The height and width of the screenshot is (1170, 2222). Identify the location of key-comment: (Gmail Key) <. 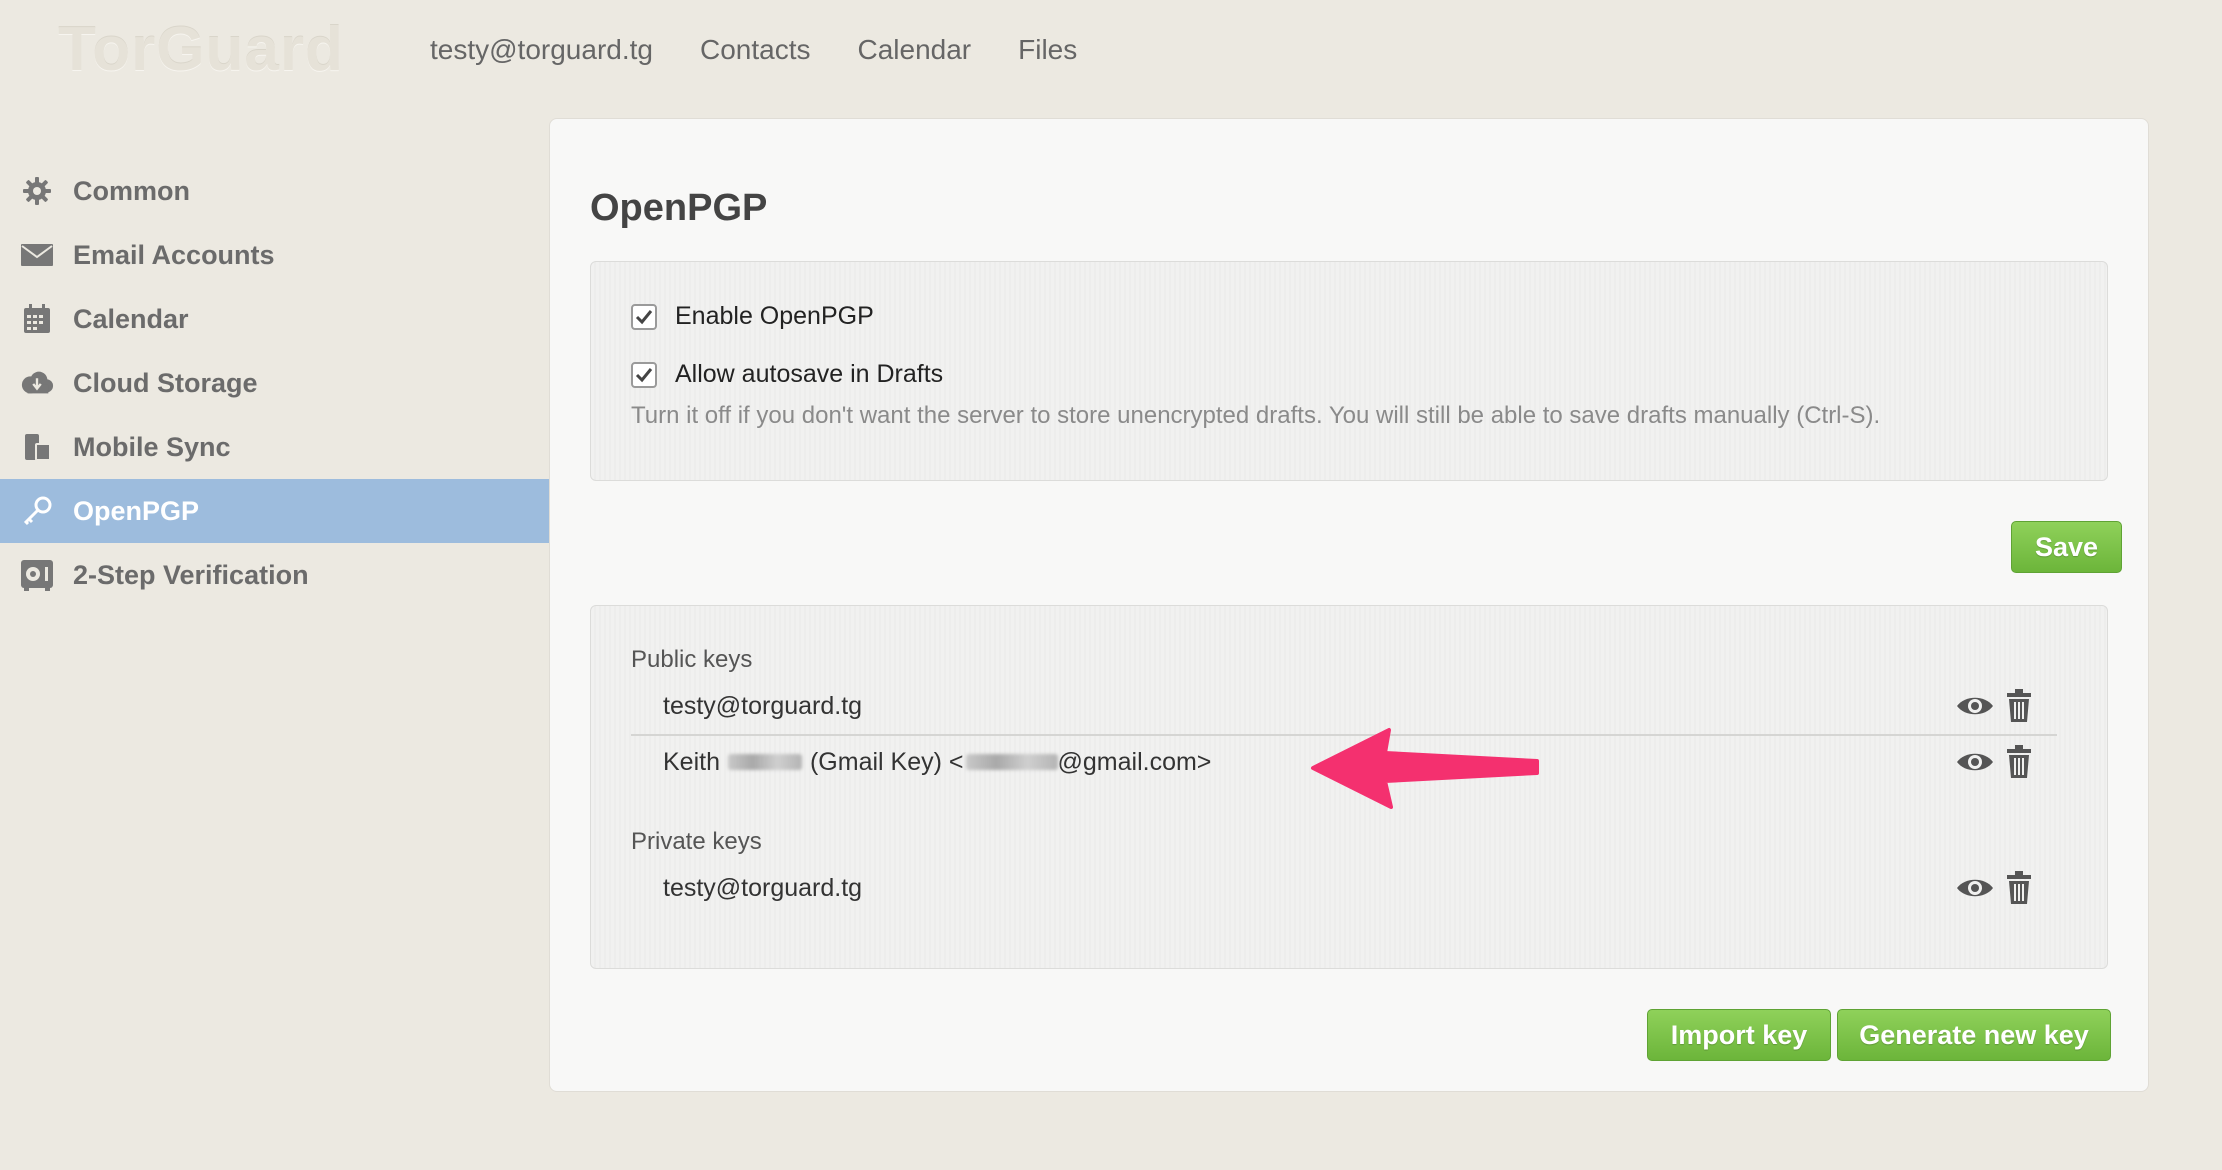
(886, 761).